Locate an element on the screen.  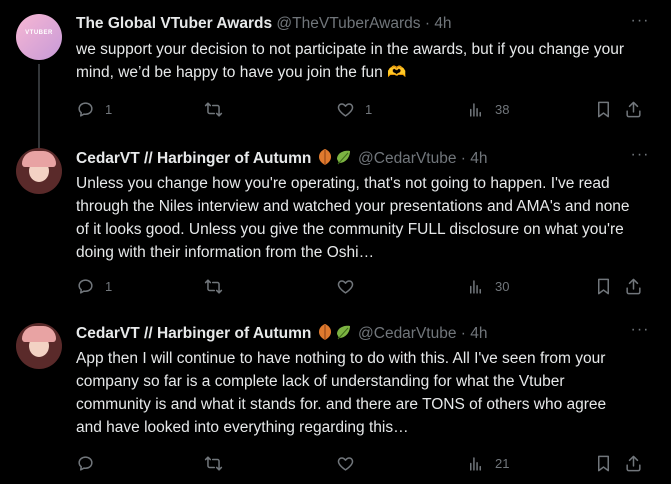
view-count: 21 is located at coordinates (502, 463).